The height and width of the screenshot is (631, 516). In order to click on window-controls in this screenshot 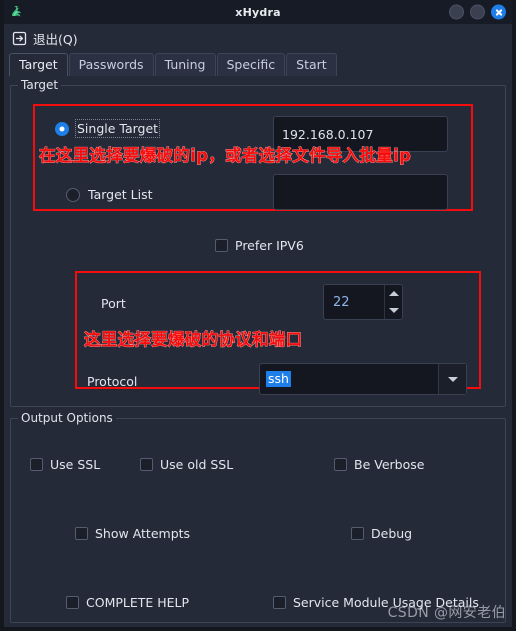, I will do `click(477, 12)`.